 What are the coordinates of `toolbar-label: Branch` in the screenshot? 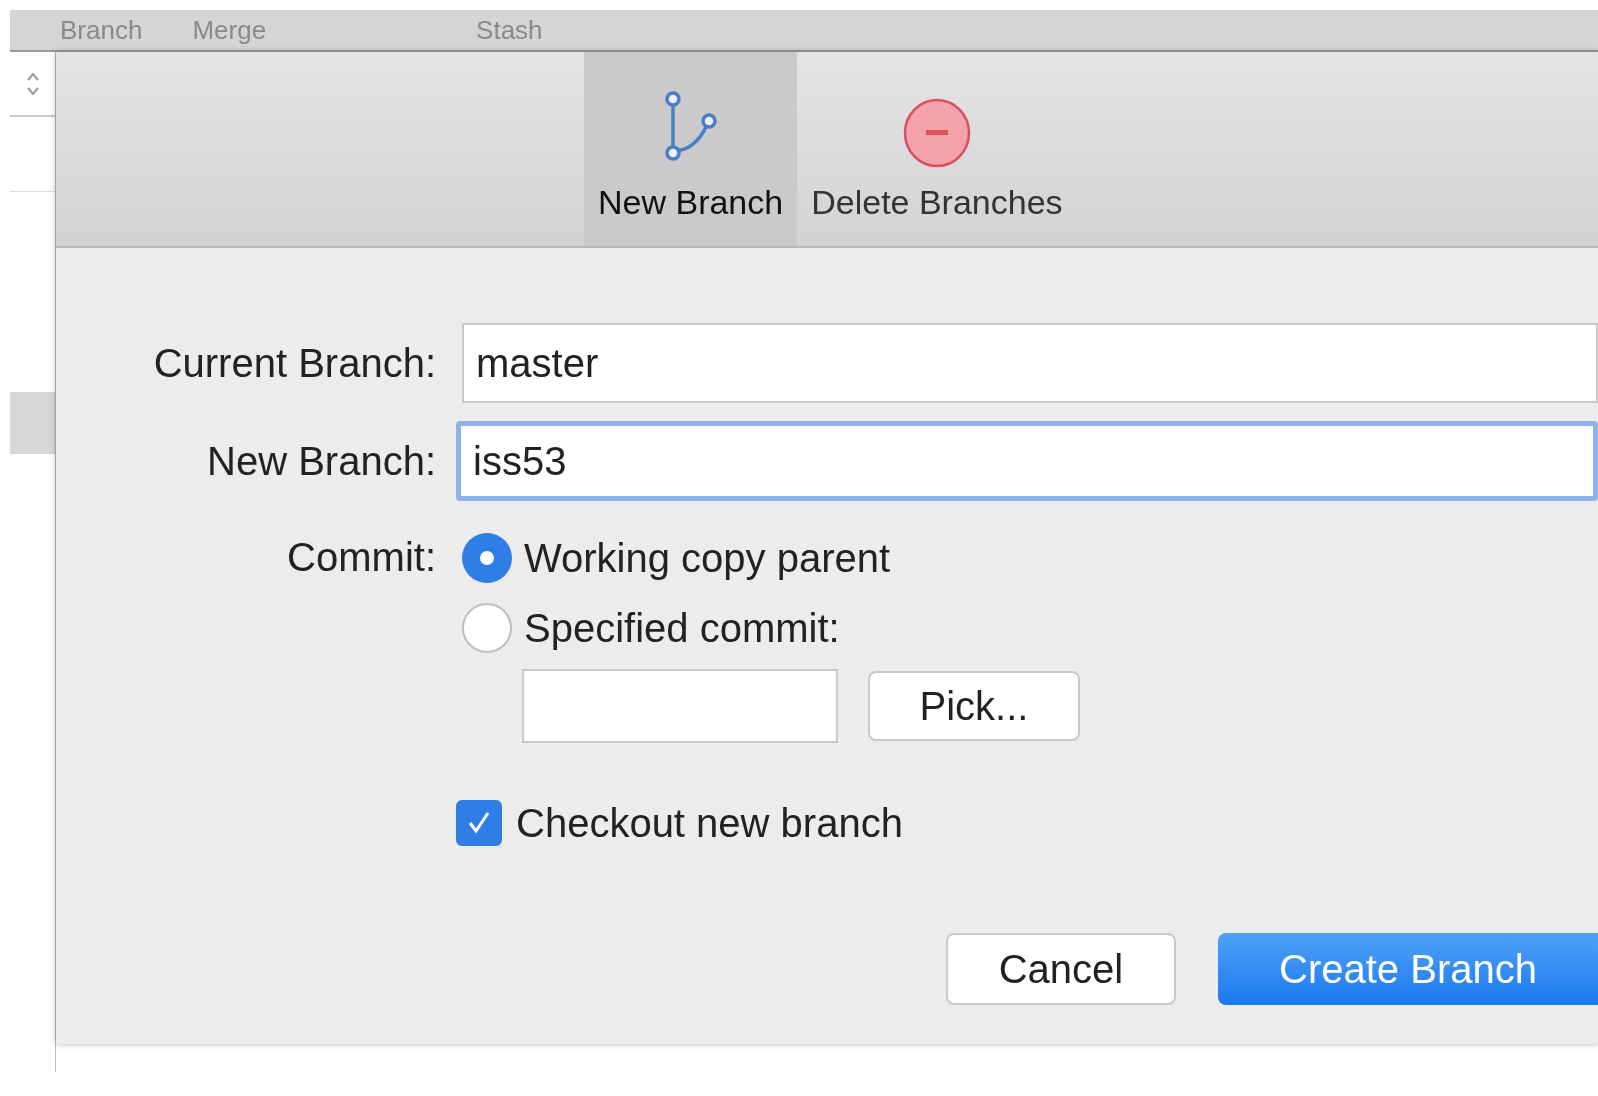 It's located at (101, 30).